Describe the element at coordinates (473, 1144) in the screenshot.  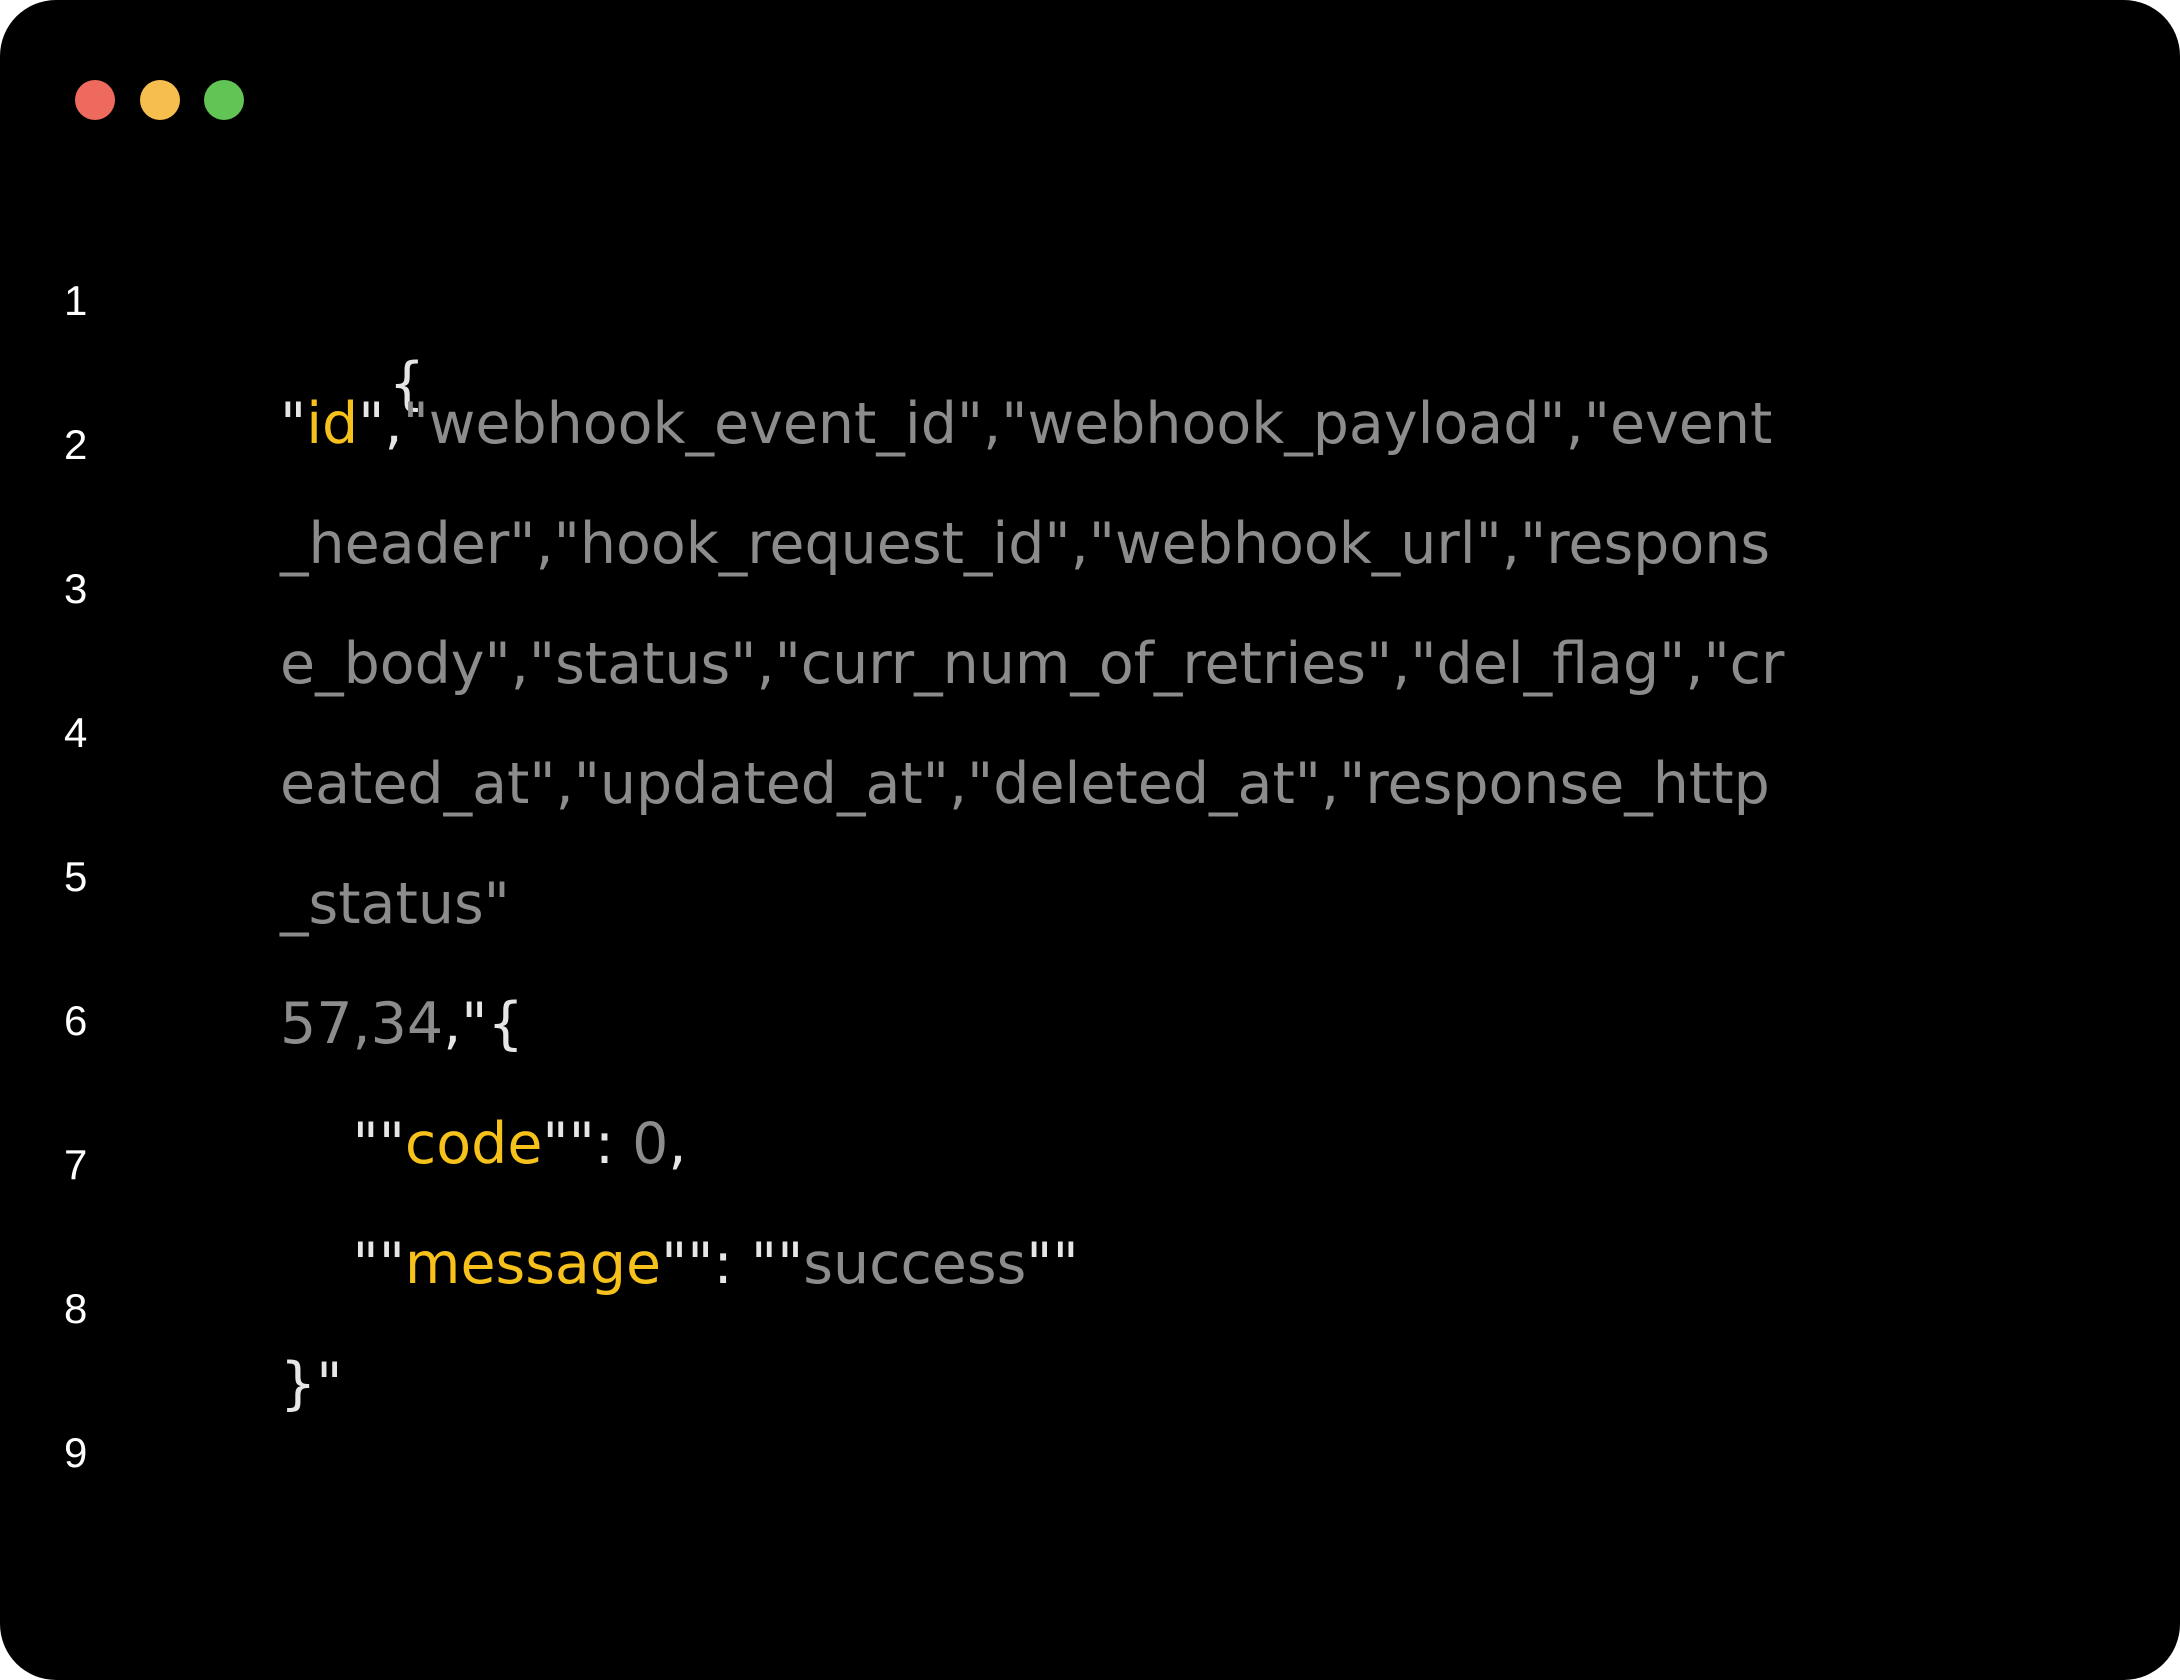
I see `json-key: code` at that location.